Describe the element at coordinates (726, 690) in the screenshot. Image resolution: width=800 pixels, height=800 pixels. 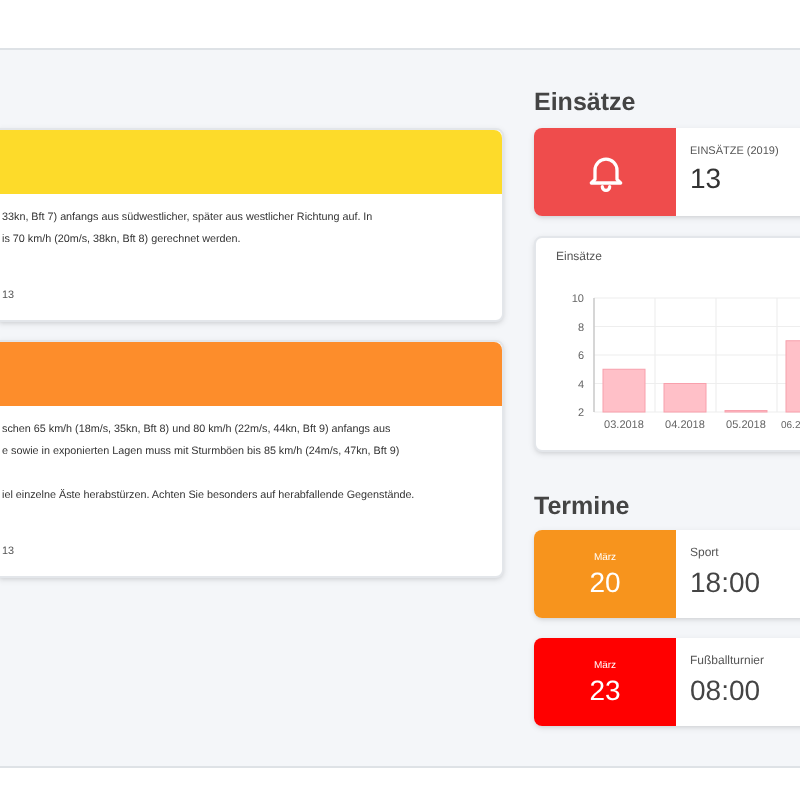
I see `event-time: 08:00` at that location.